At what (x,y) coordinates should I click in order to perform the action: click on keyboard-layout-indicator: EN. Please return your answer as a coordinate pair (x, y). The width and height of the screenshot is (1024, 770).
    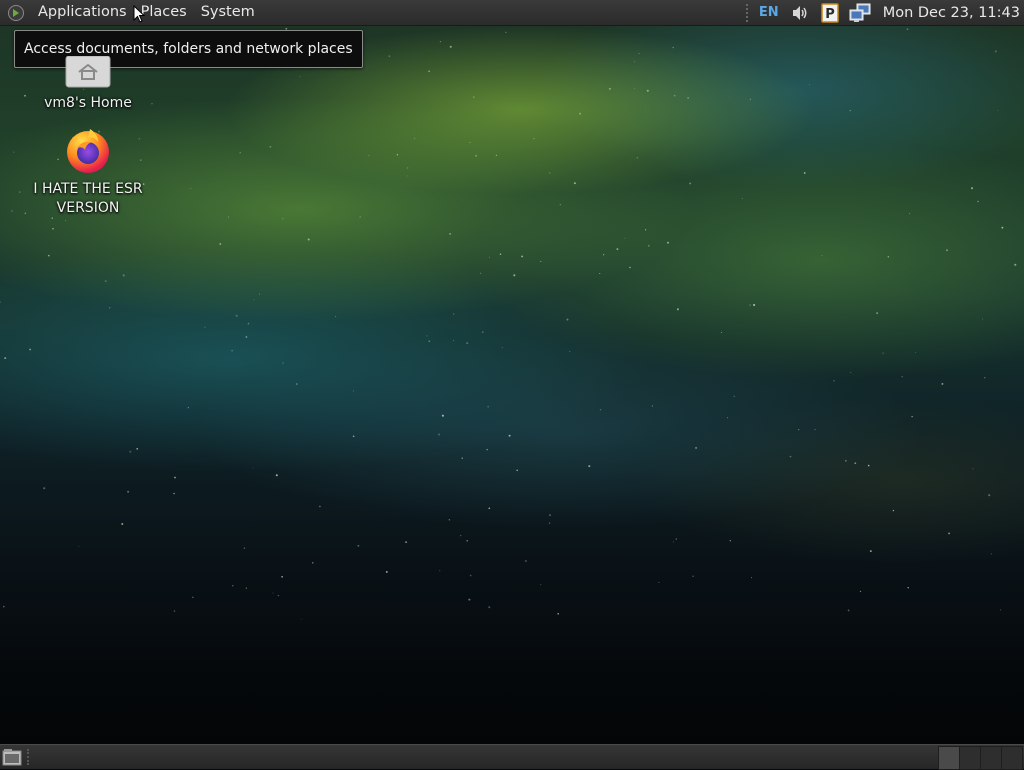
    Looking at the image, I should click on (769, 12).